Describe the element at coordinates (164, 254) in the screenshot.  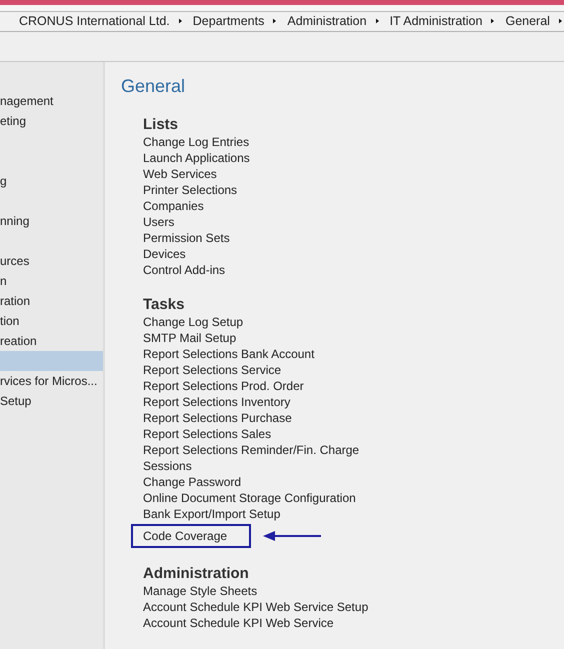
I see `action-link: Devices` at that location.